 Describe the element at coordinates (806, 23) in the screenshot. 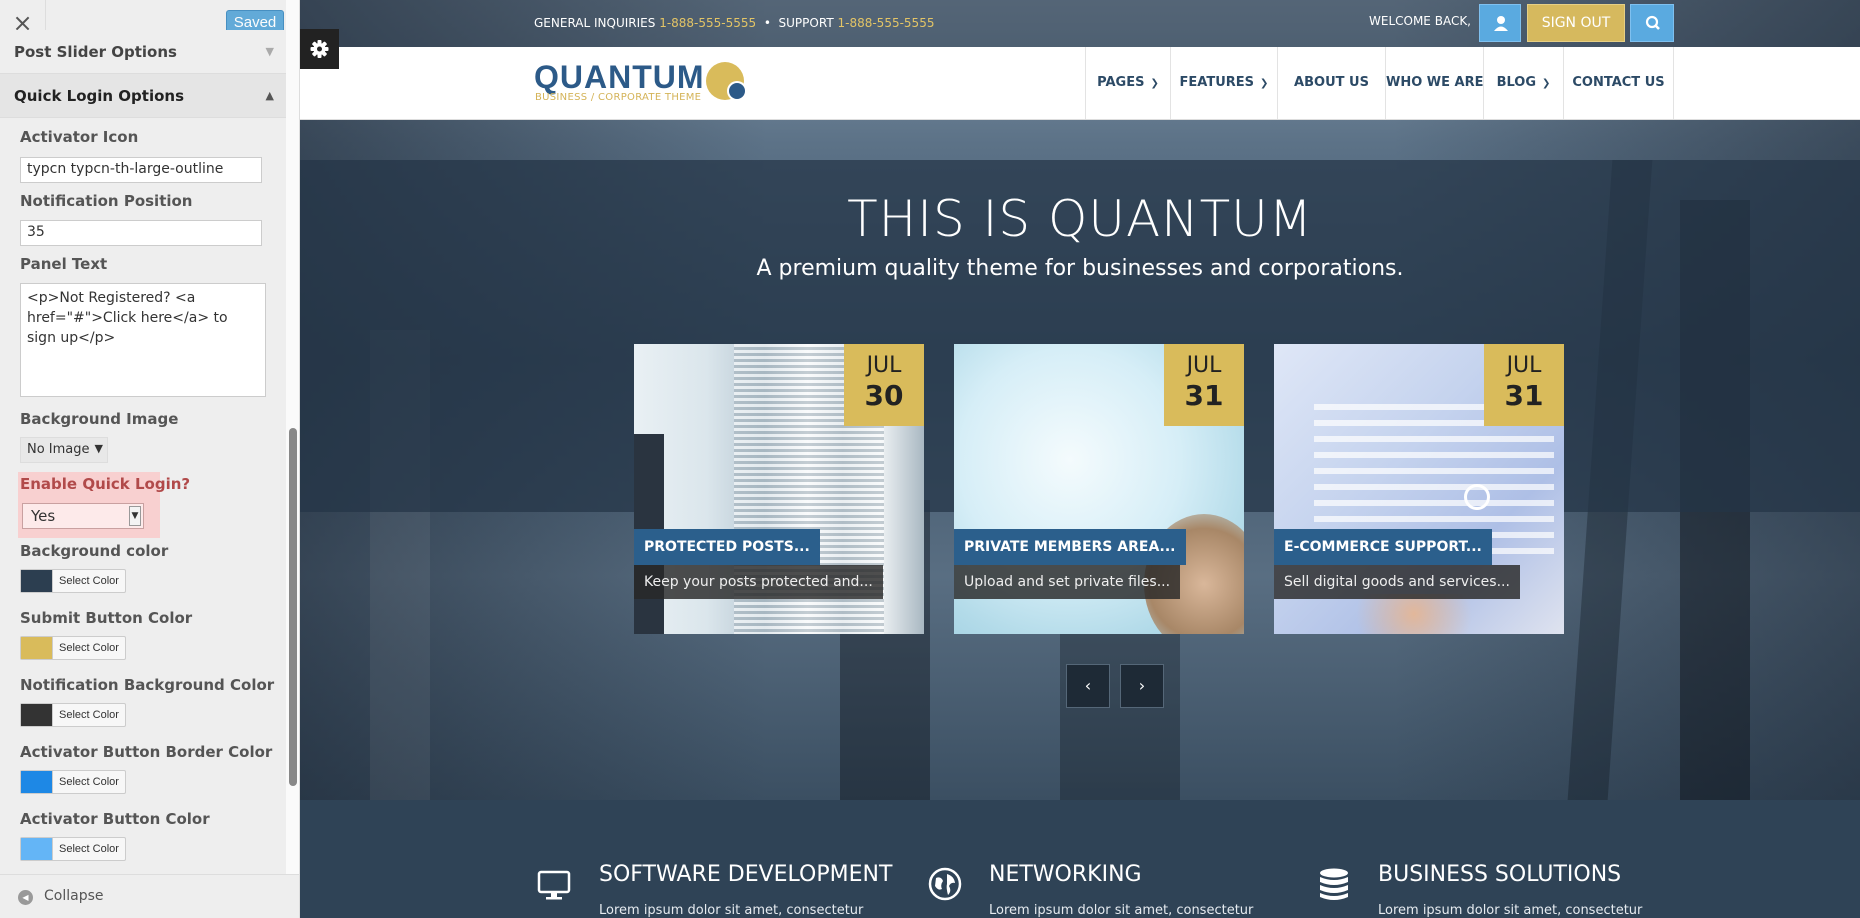

I see `support-label: SUPPORT` at that location.